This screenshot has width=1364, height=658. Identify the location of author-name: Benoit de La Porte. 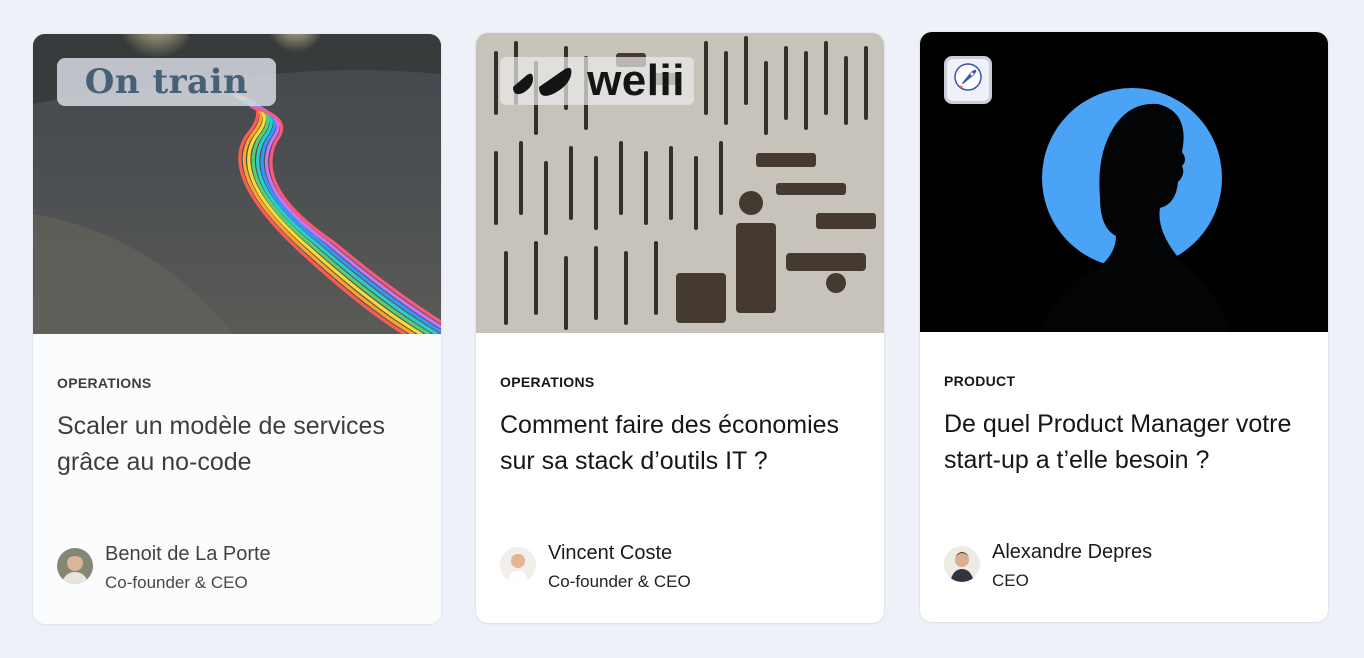
(188, 554).